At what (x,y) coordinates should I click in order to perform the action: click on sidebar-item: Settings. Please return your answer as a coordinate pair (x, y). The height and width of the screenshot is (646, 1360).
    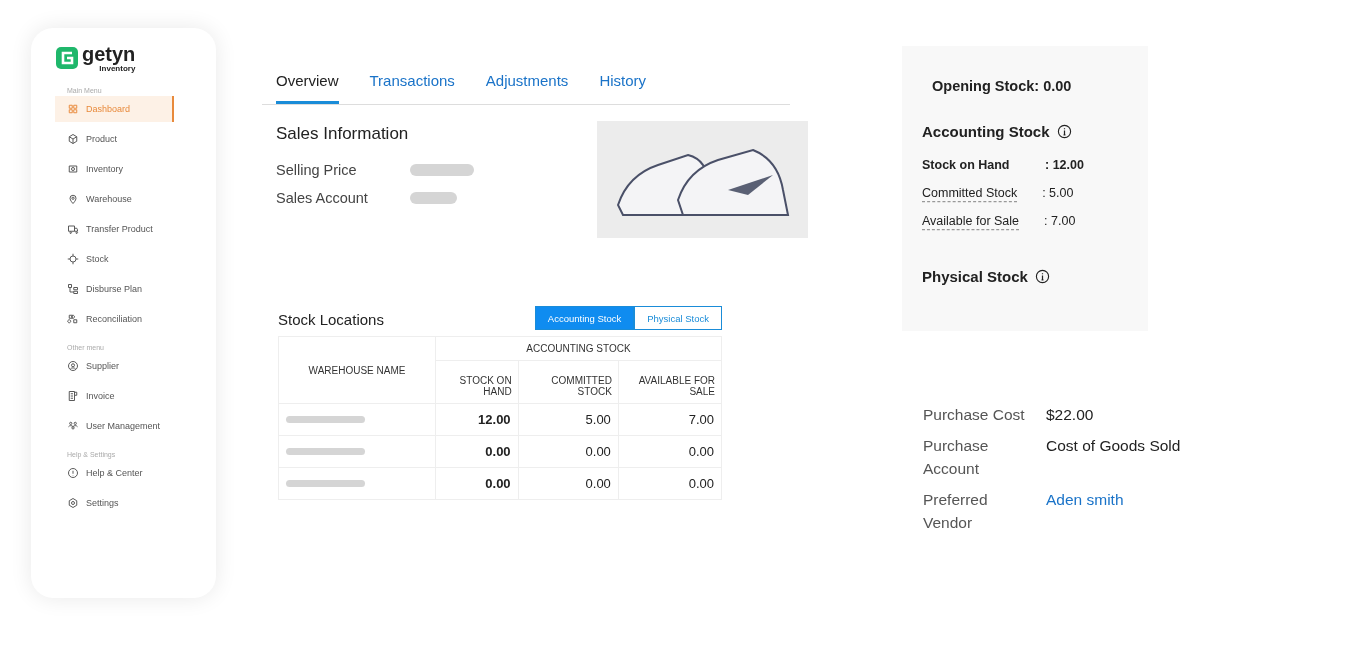
    Looking at the image, I should click on (114, 503).